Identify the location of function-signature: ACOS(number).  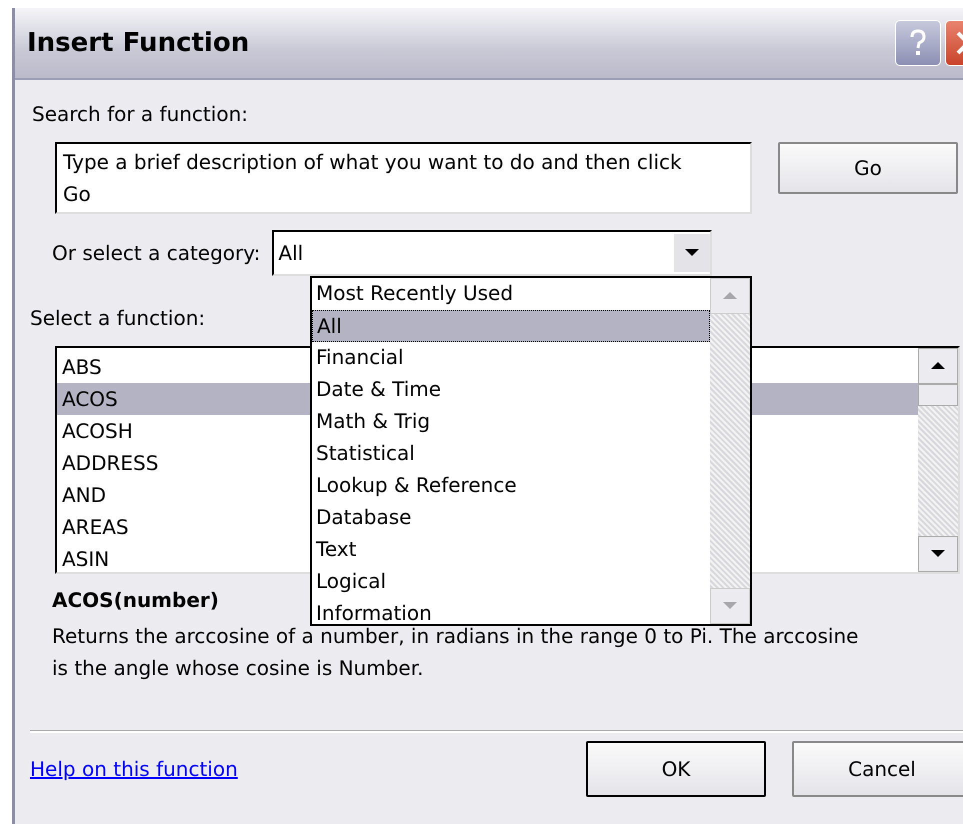
(135, 600).